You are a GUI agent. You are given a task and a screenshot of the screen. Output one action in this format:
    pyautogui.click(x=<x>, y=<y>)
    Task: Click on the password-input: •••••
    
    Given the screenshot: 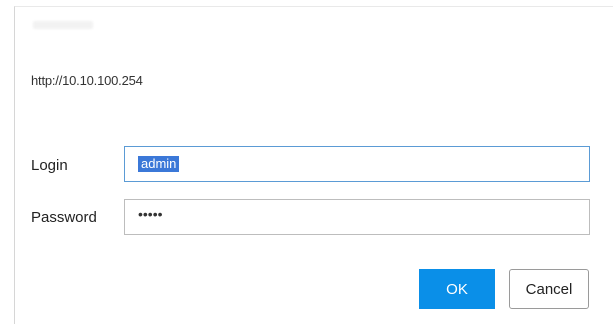 What is the action you would take?
    pyautogui.click(x=357, y=217)
    